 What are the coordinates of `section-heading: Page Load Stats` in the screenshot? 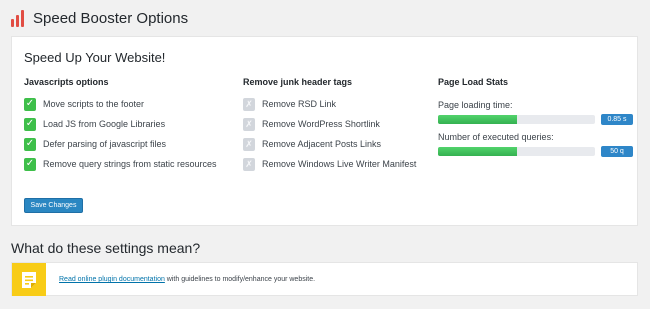 It's located at (473, 82).